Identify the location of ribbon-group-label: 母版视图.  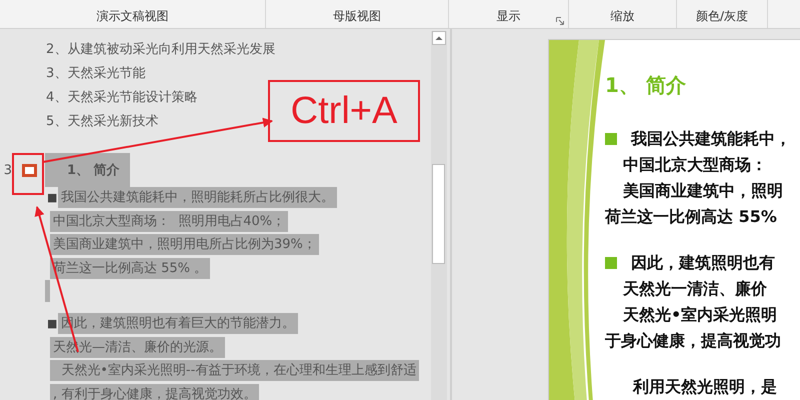
(357, 16).